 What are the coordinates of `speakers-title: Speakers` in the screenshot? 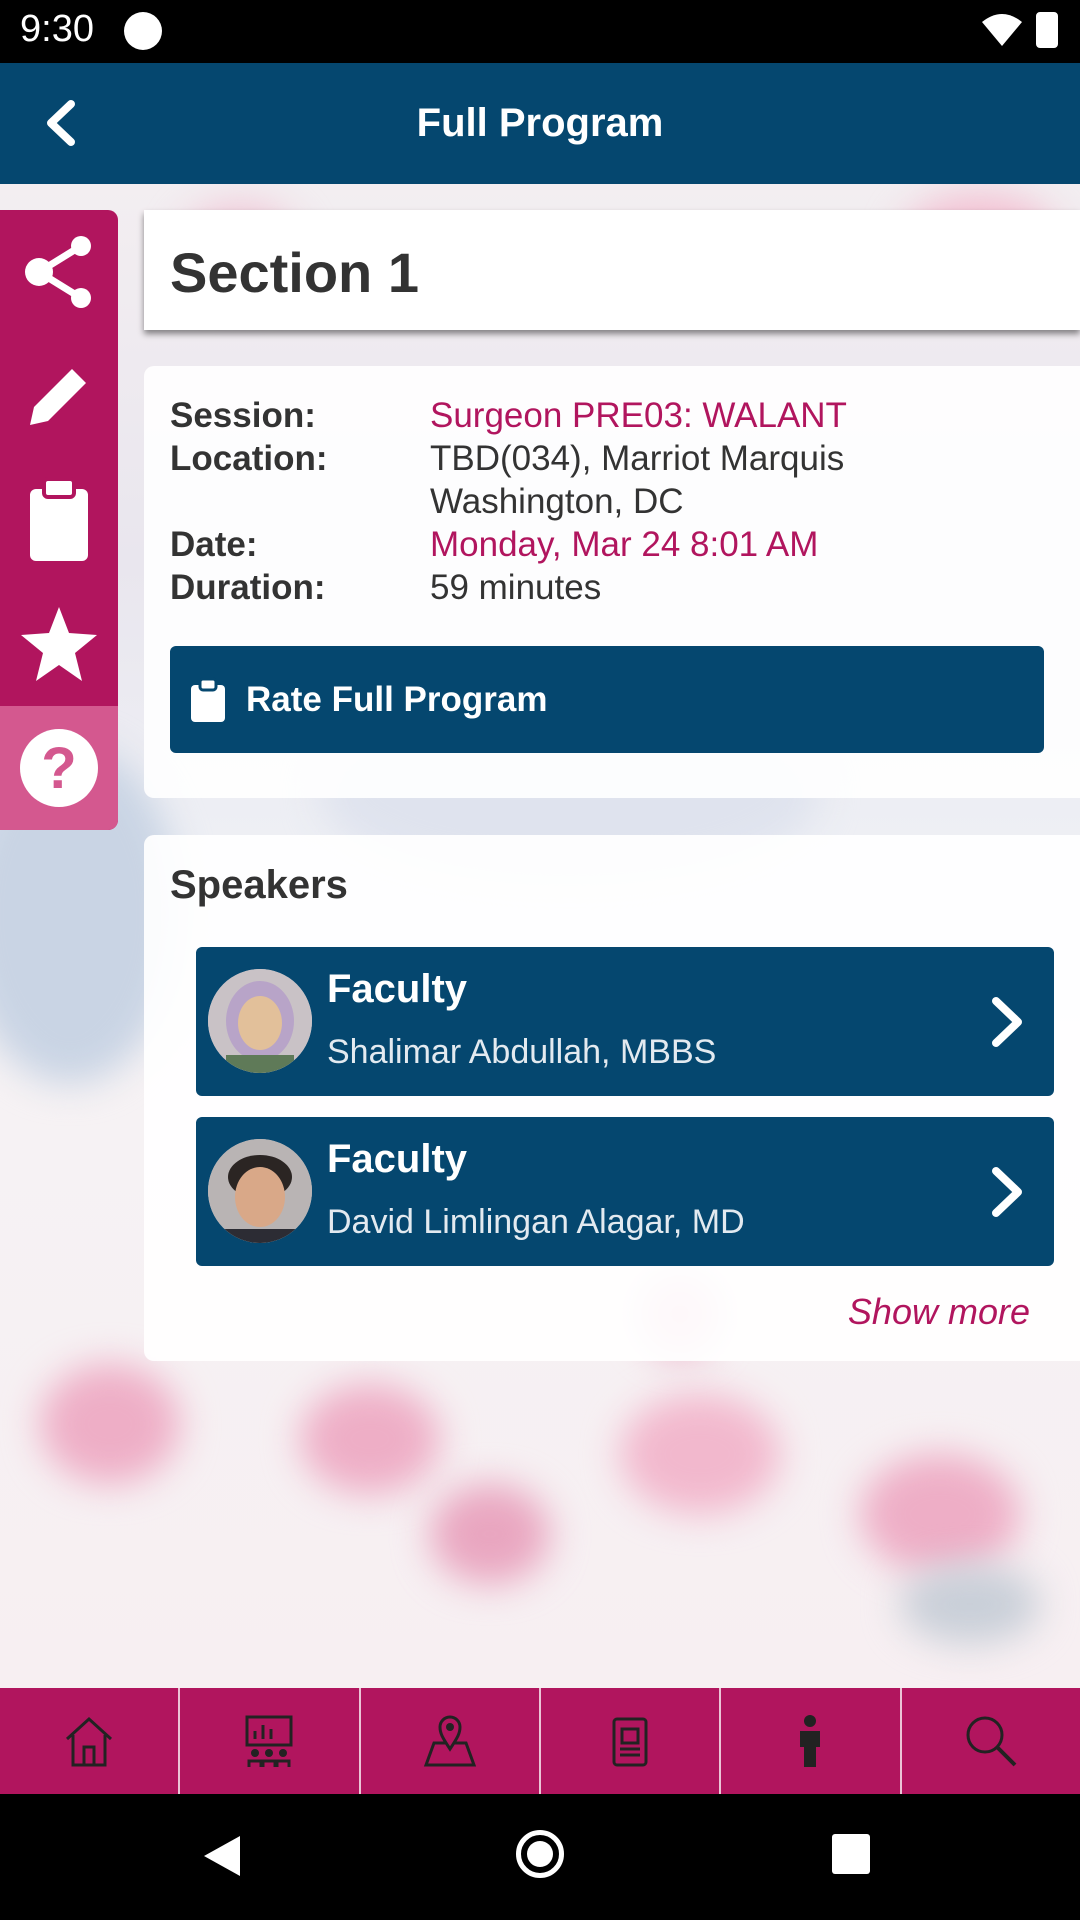 It's located at (259, 885).